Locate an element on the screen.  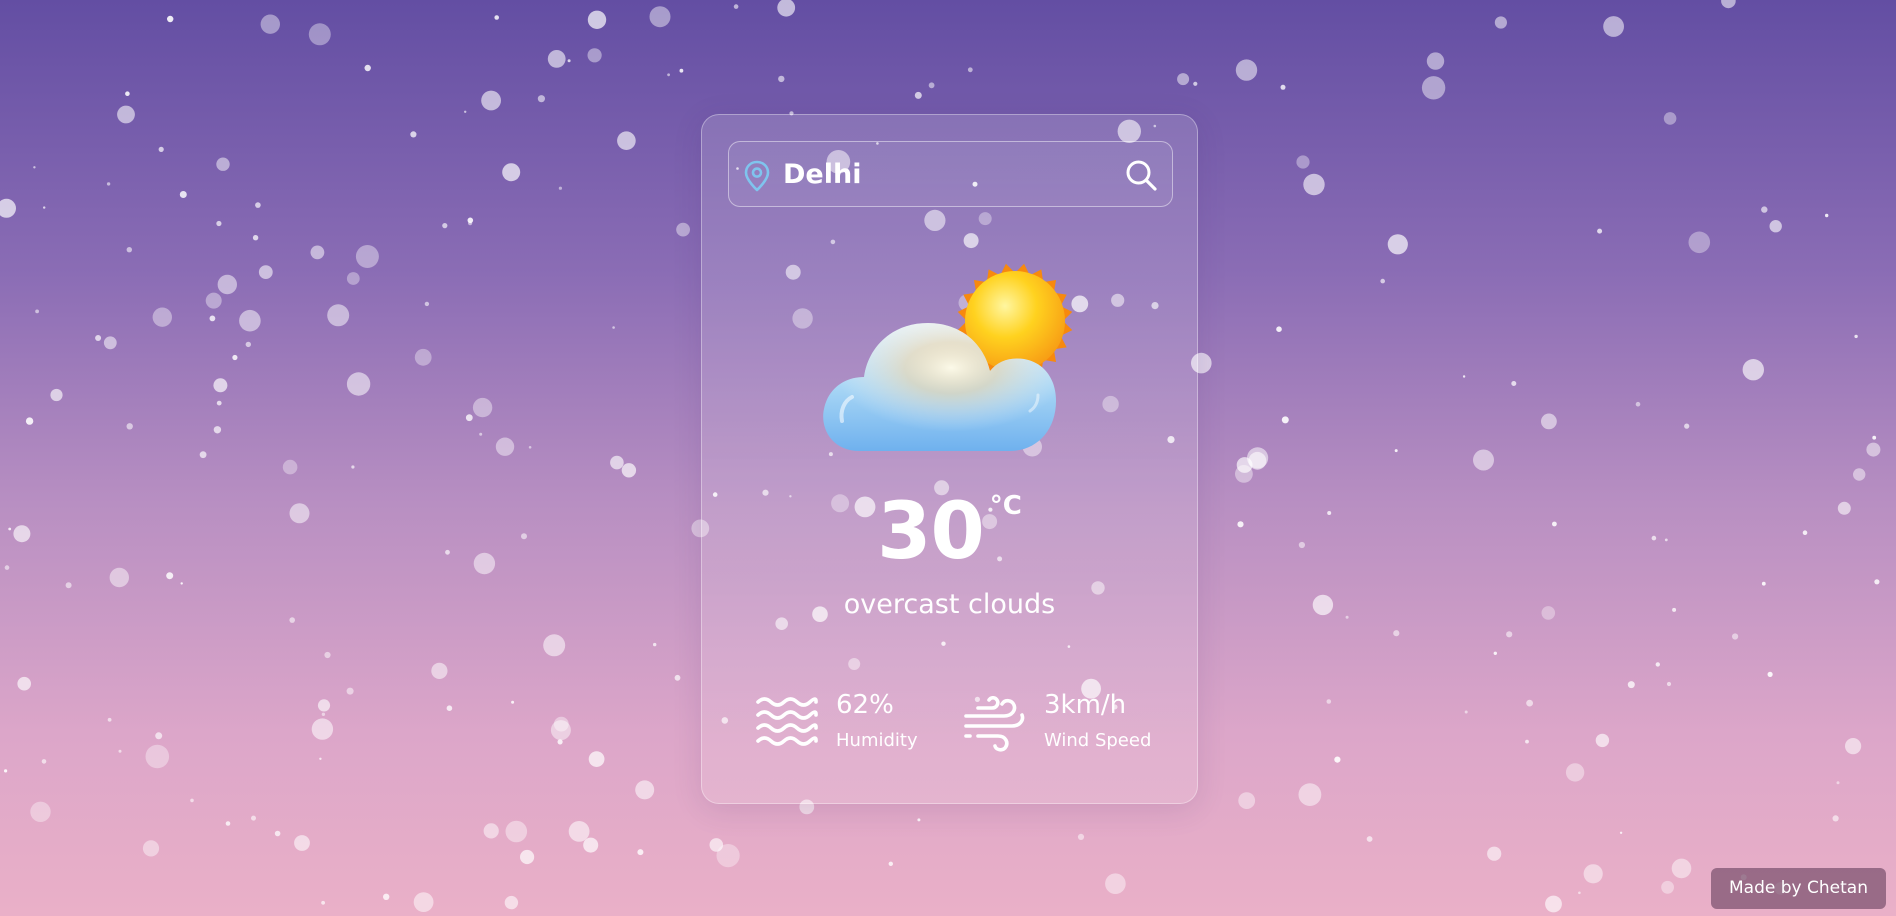
made-by-badge: Made by Chetan is located at coordinates (1798, 888).